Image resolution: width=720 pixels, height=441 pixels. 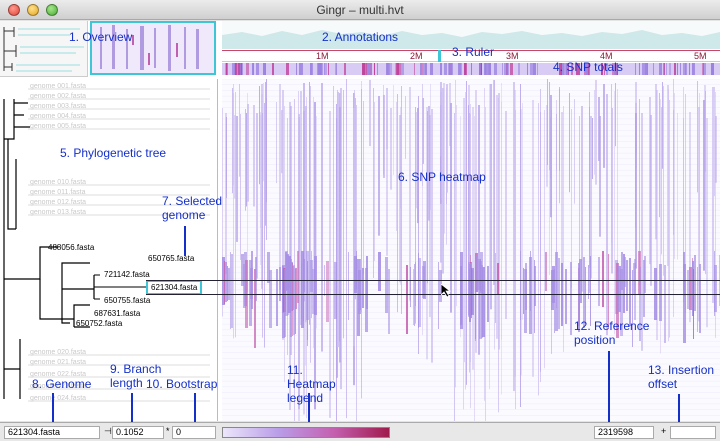 I want to click on status-bar: 621304.fasta ⊣ 0.1052 * 0 2319598 +, so click(x=360, y=431).